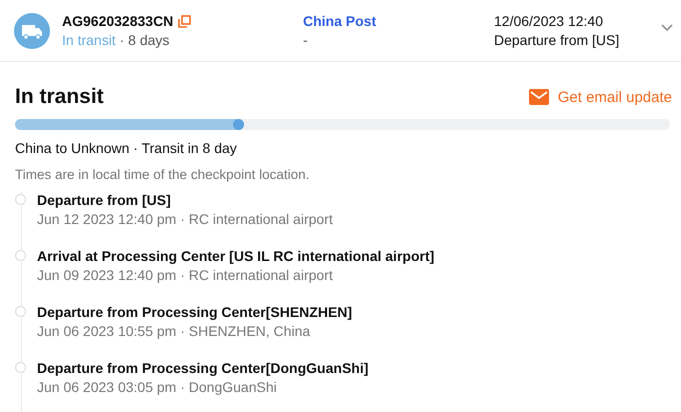 The width and height of the screenshot is (681, 412). What do you see at coordinates (185, 21) in the screenshot?
I see `copy-icon` at bounding box center [185, 21].